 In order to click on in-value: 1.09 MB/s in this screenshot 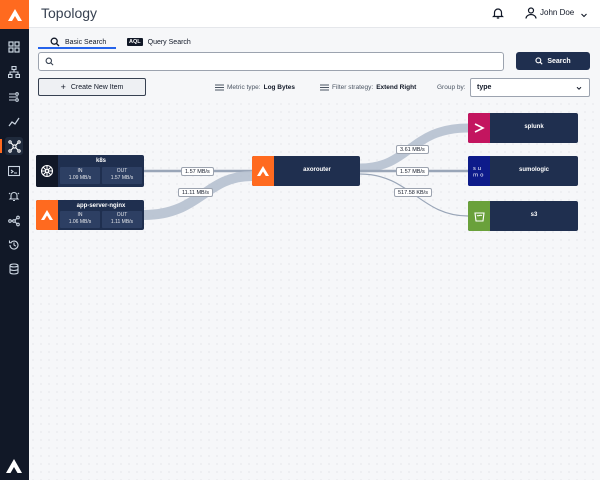, I will do `click(80, 177)`.